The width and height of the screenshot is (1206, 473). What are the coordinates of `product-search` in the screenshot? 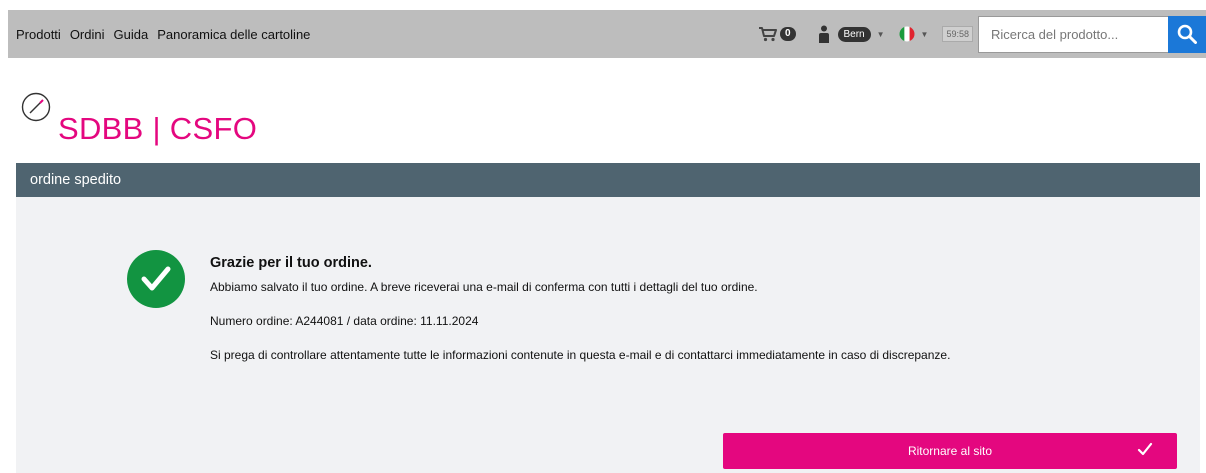 It's located at (1092, 34).